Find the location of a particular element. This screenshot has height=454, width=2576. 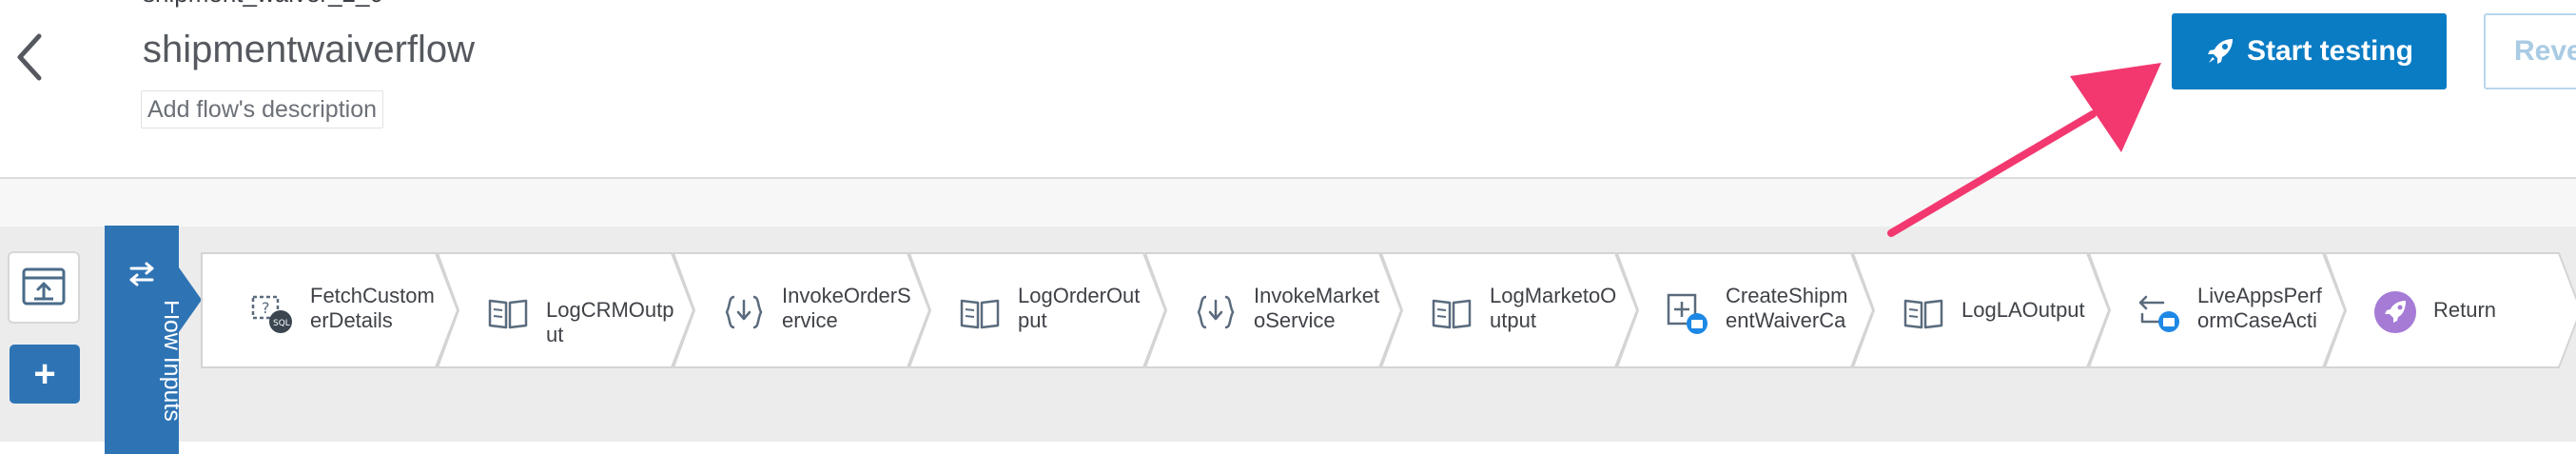

revert-label: Reve is located at coordinates (2545, 51).